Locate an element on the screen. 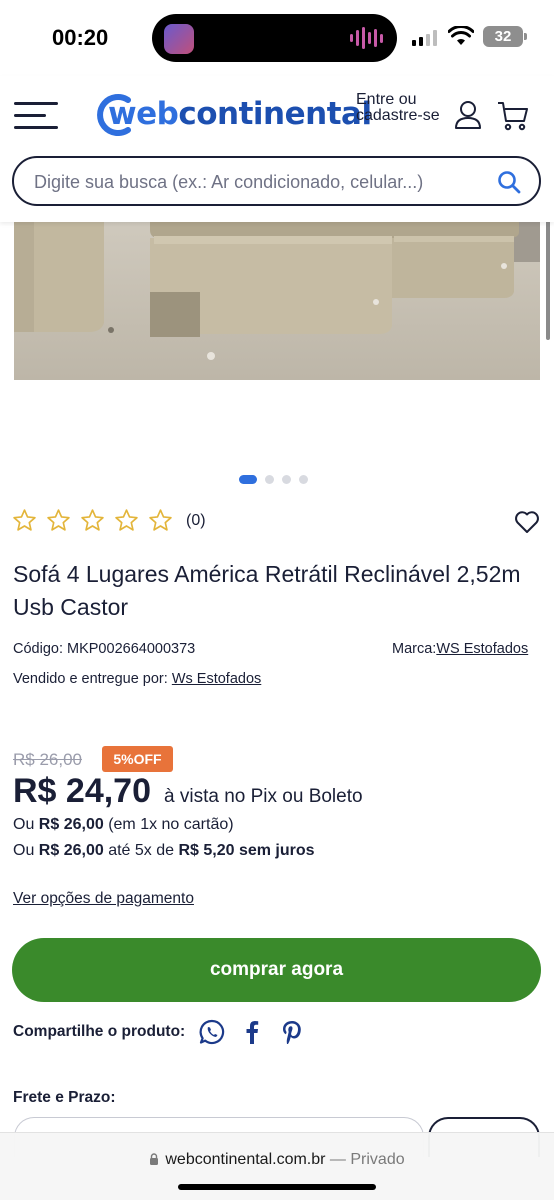  product-brand: Marca:WS Estofados is located at coordinates (460, 649).